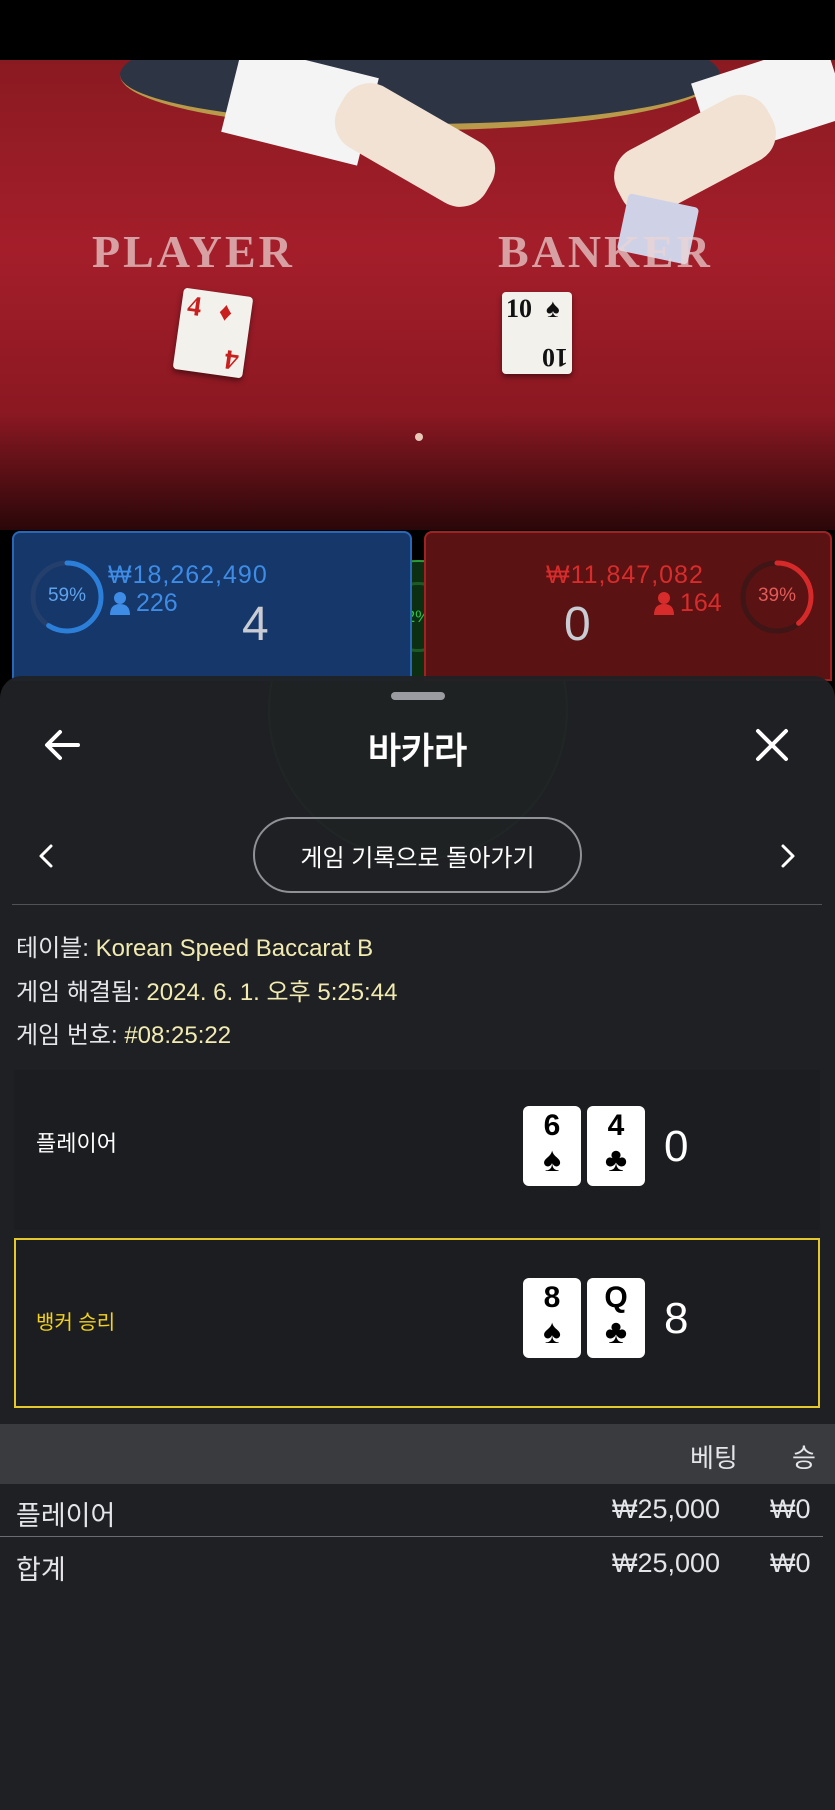  What do you see at coordinates (616, 1146) in the screenshot?
I see `playing-card: 4 ♣` at bounding box center [616, 1146].